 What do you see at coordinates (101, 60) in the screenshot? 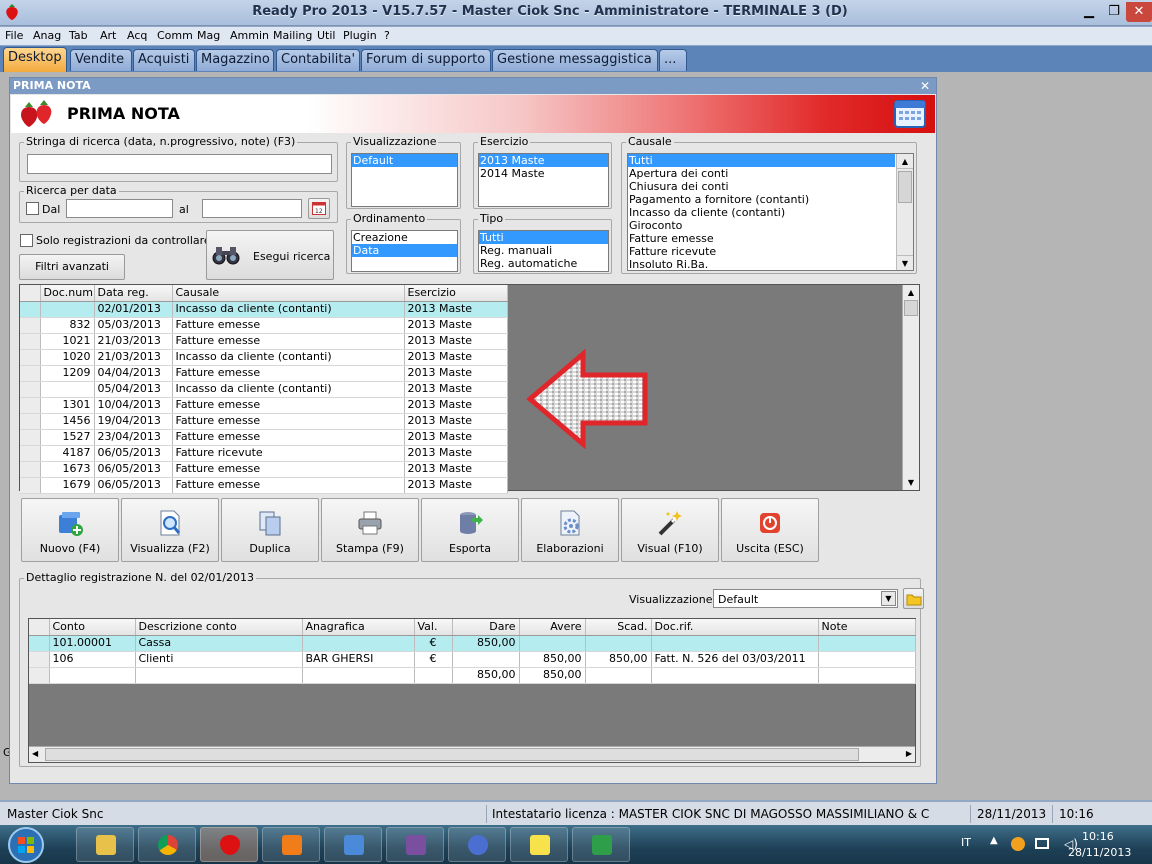
I see `tab-vendite: Vendite` at bounding box center [101, 60].